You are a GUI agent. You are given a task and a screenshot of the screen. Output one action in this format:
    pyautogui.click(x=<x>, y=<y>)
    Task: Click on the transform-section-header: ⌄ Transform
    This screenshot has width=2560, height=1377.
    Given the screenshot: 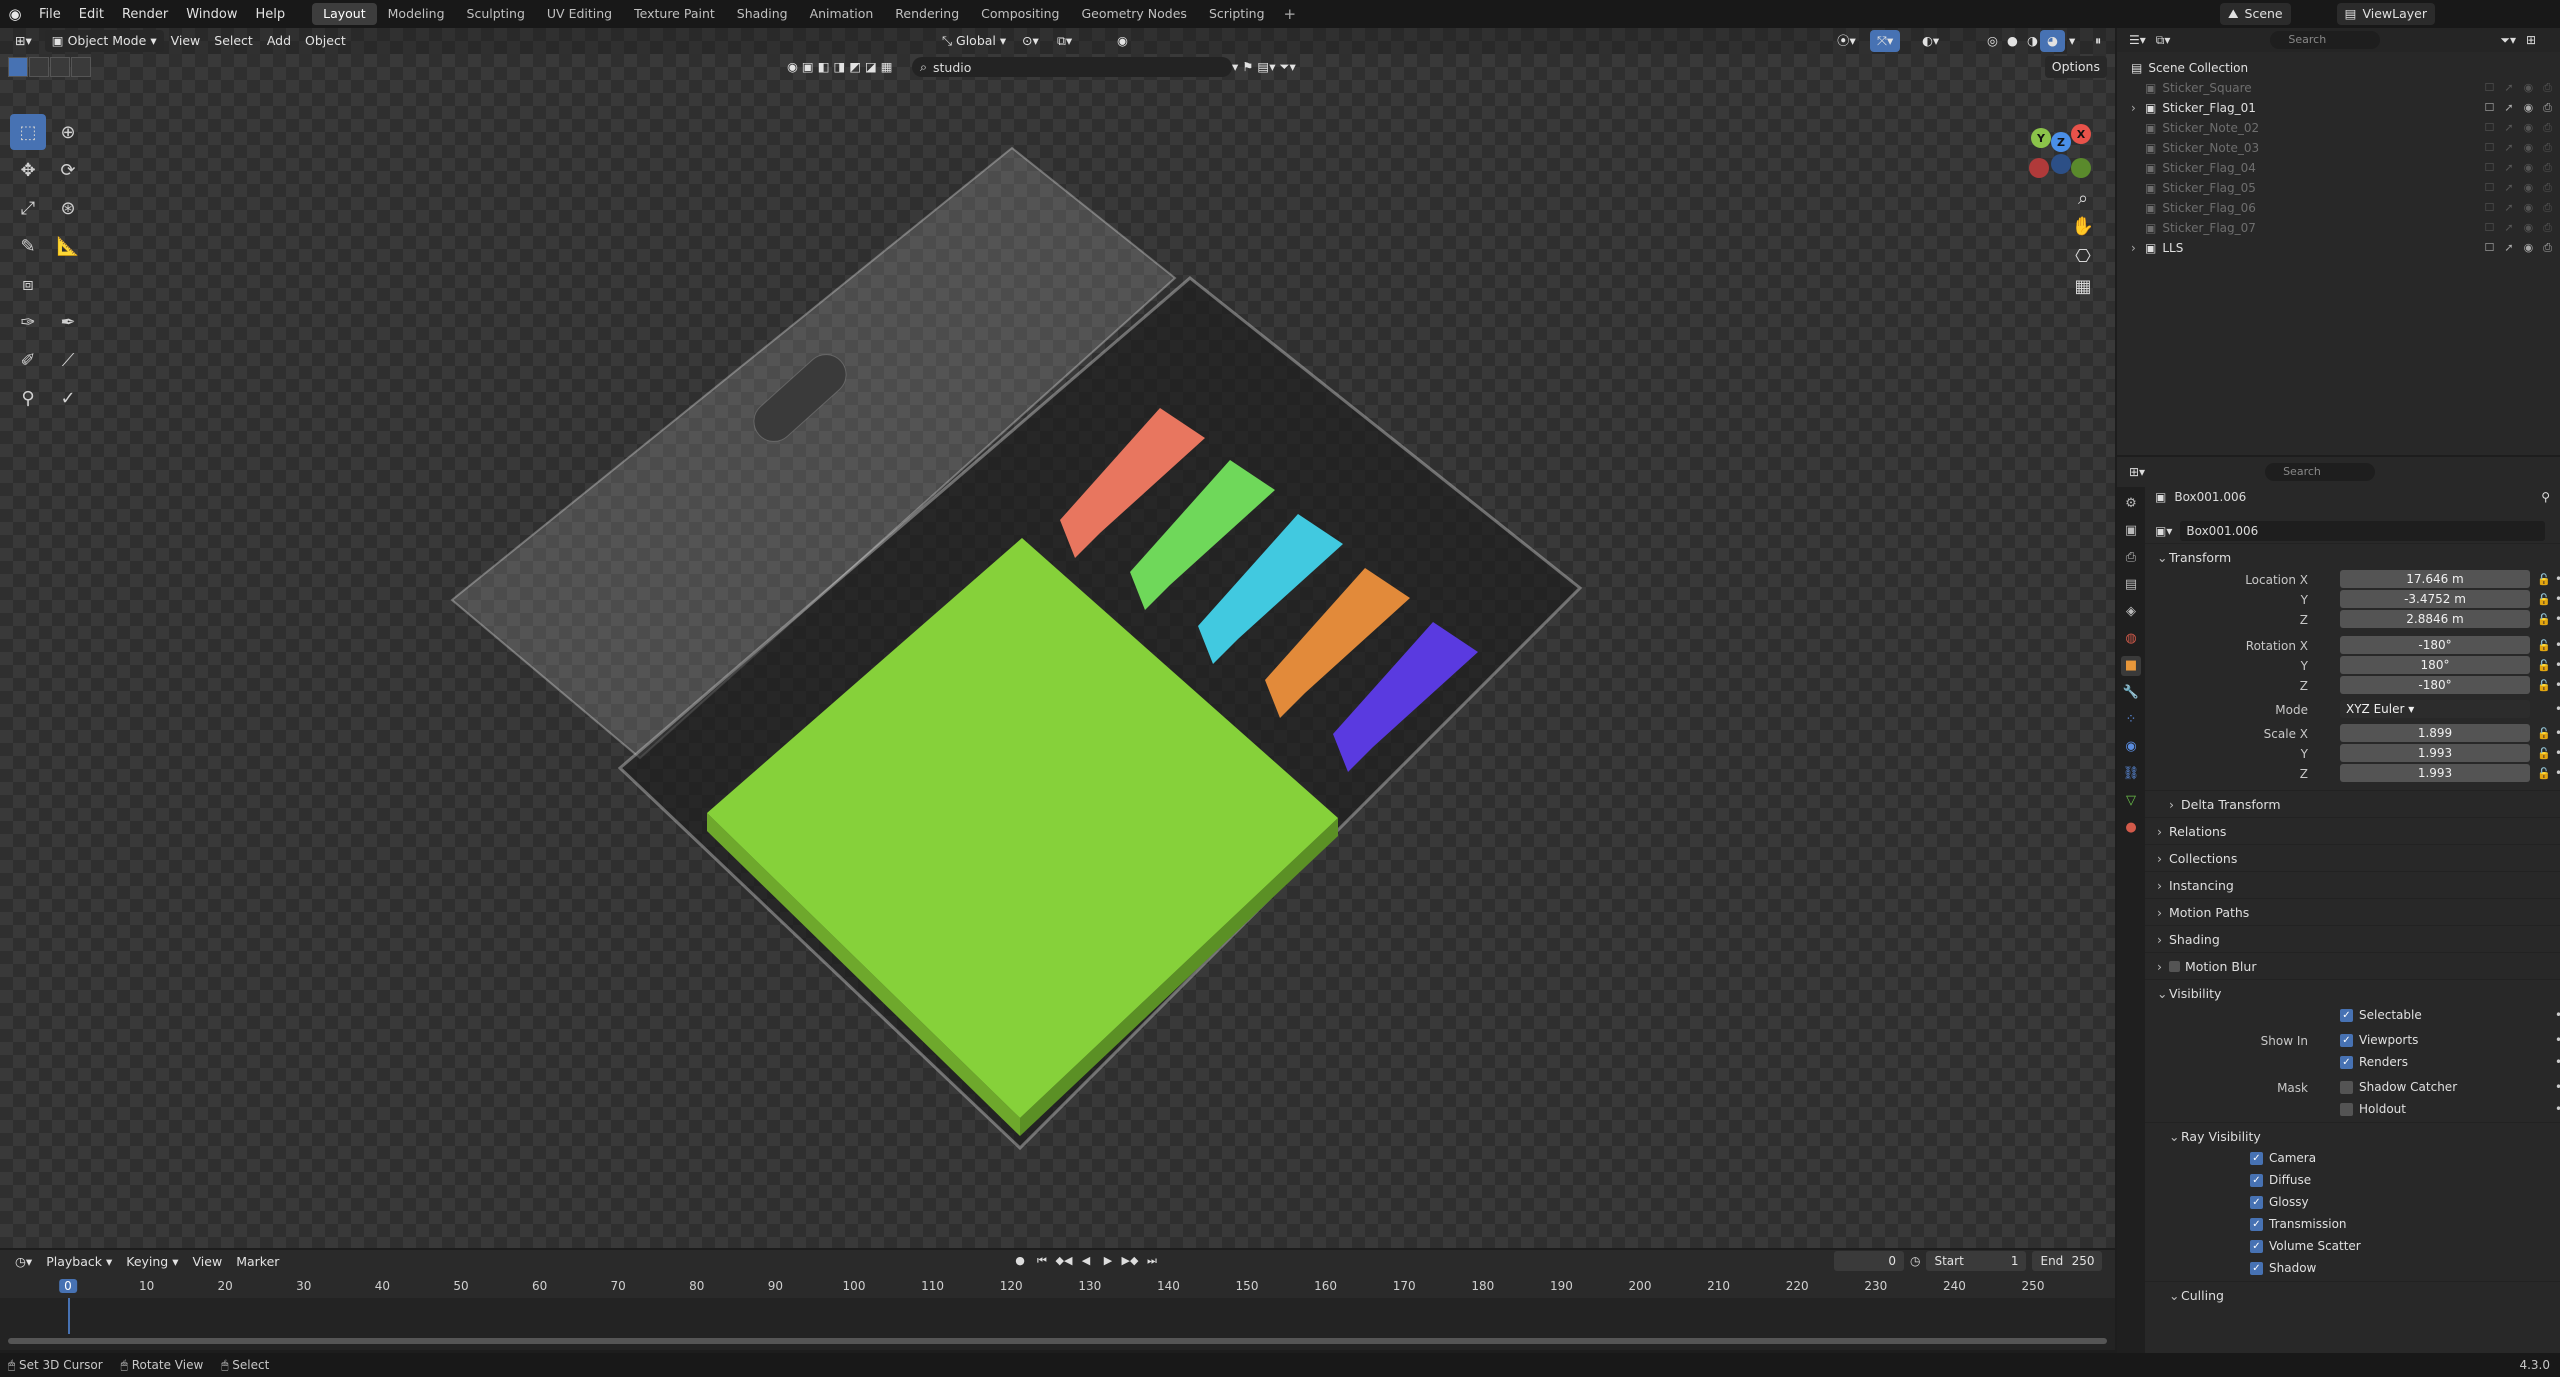 What is the action you would take?
    pyautogui.click(x=2352, y=556)
    